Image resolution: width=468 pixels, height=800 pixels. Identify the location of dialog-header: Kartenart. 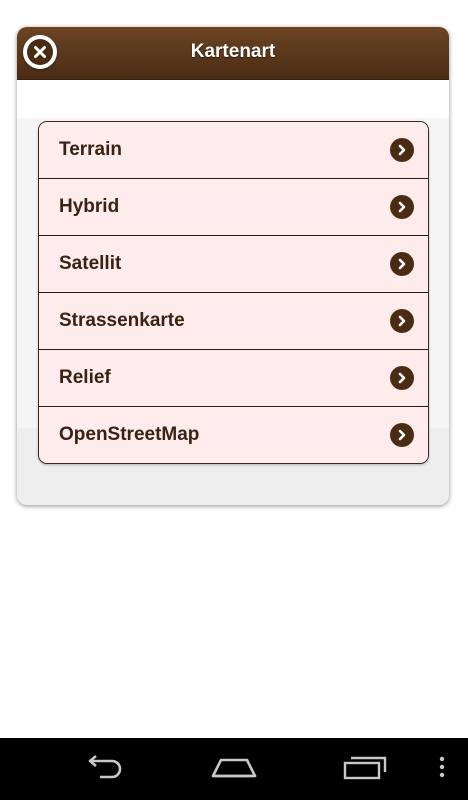
(233, 53).